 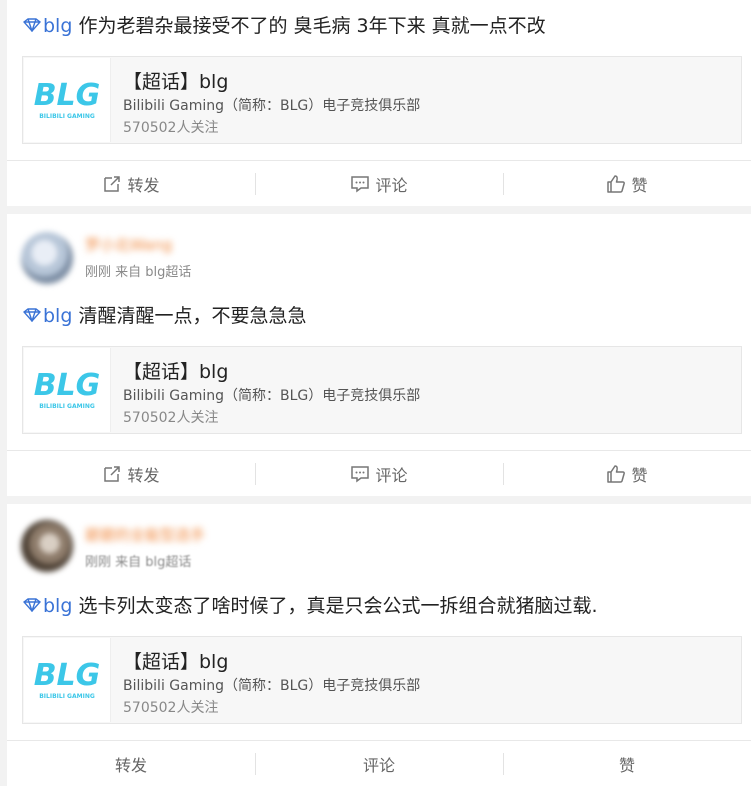 What do you see at coordinates (379, 316) in the screenshot?
I see `post-text: blg 清醒清醒一点，不要急急急` at bounding box center [379, 316].